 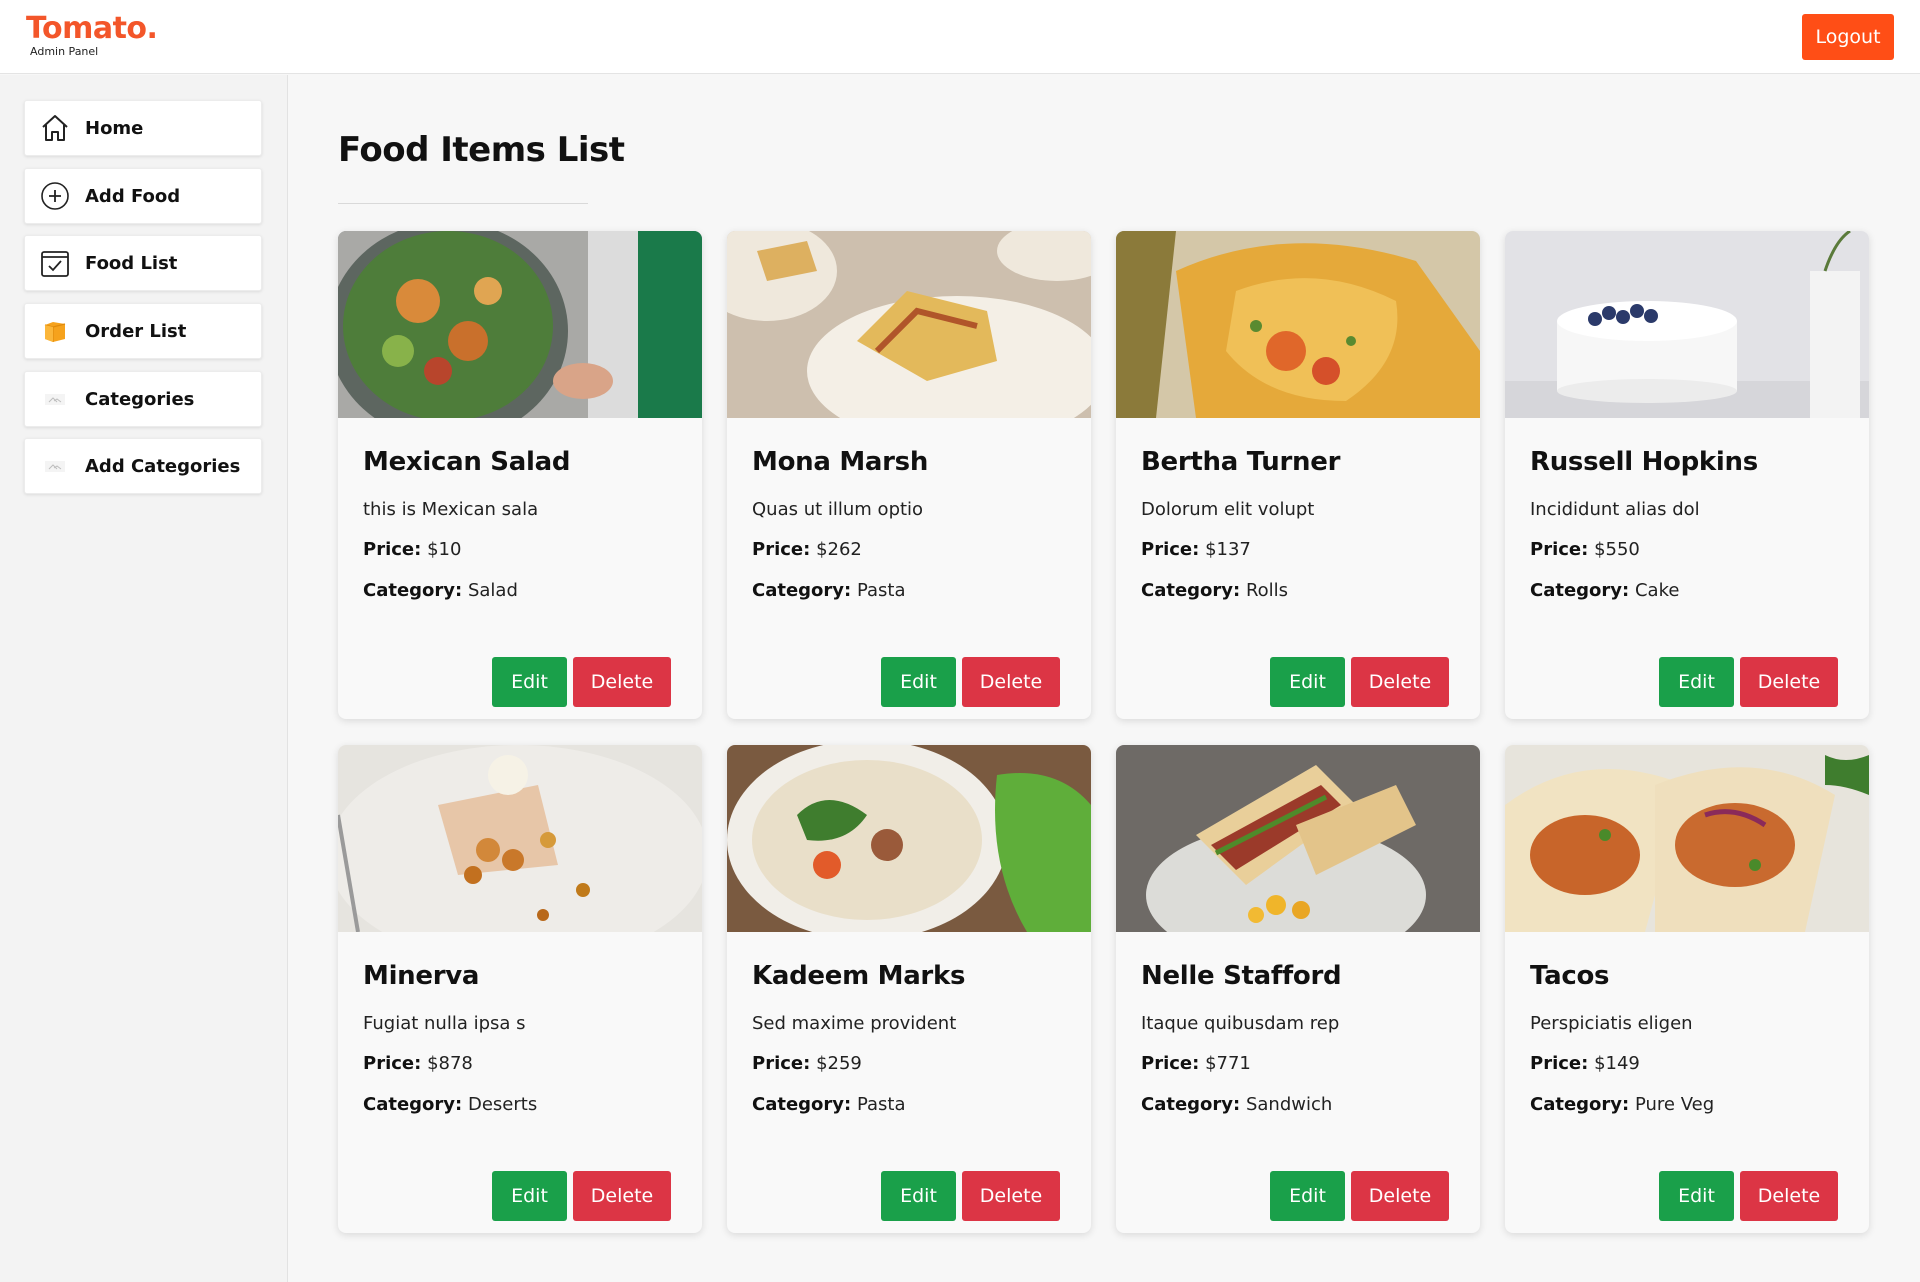 What do you see at coordinates (1617, 1063) in the screenshot?
I see `price-value: $149` at bounding box center [1617, 1063].